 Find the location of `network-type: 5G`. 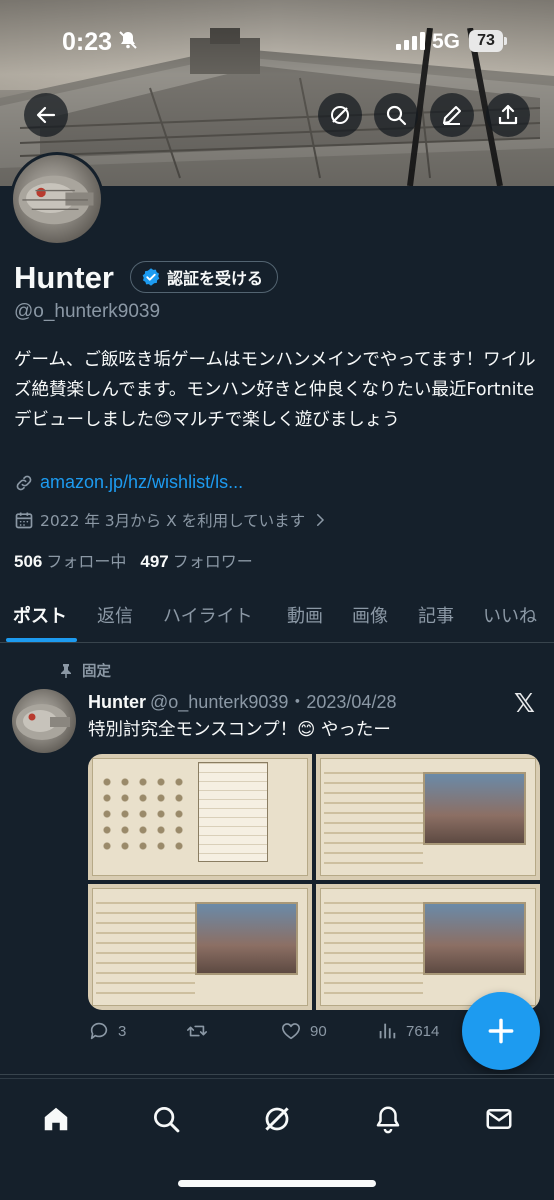

network-type: 5G is located at coordinates (446, 41).